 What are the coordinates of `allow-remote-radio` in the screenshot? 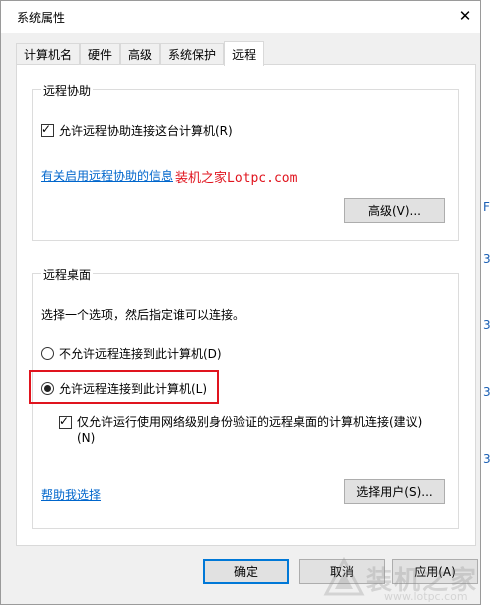 It's located at (47, 388).